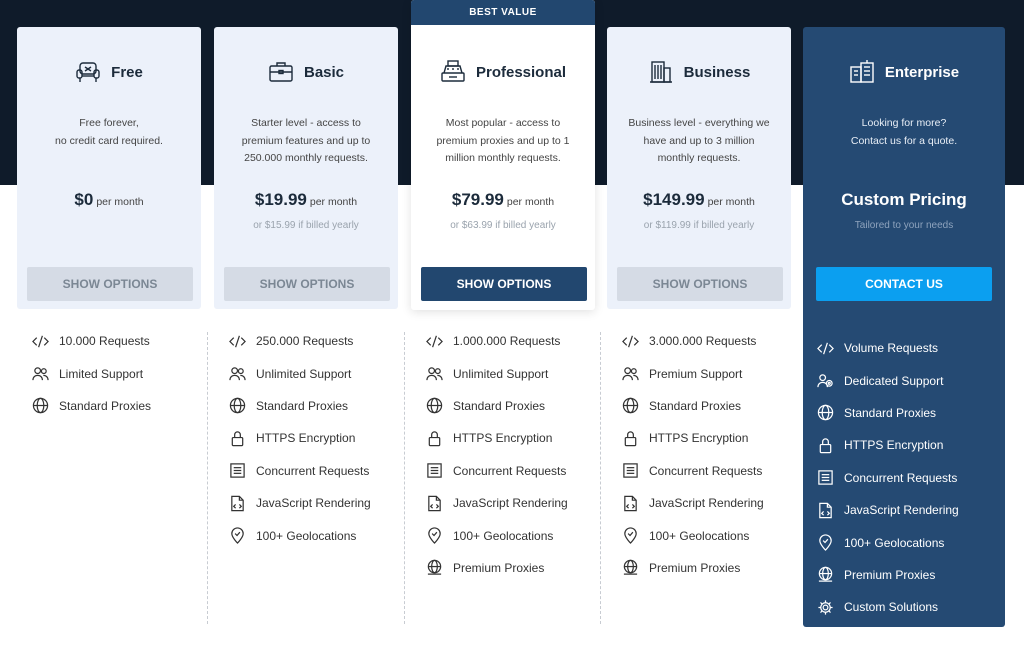 The height and width of the screenshot is (665, 1024). I want to click on desc-line: monthly requests., so click(699, 158).